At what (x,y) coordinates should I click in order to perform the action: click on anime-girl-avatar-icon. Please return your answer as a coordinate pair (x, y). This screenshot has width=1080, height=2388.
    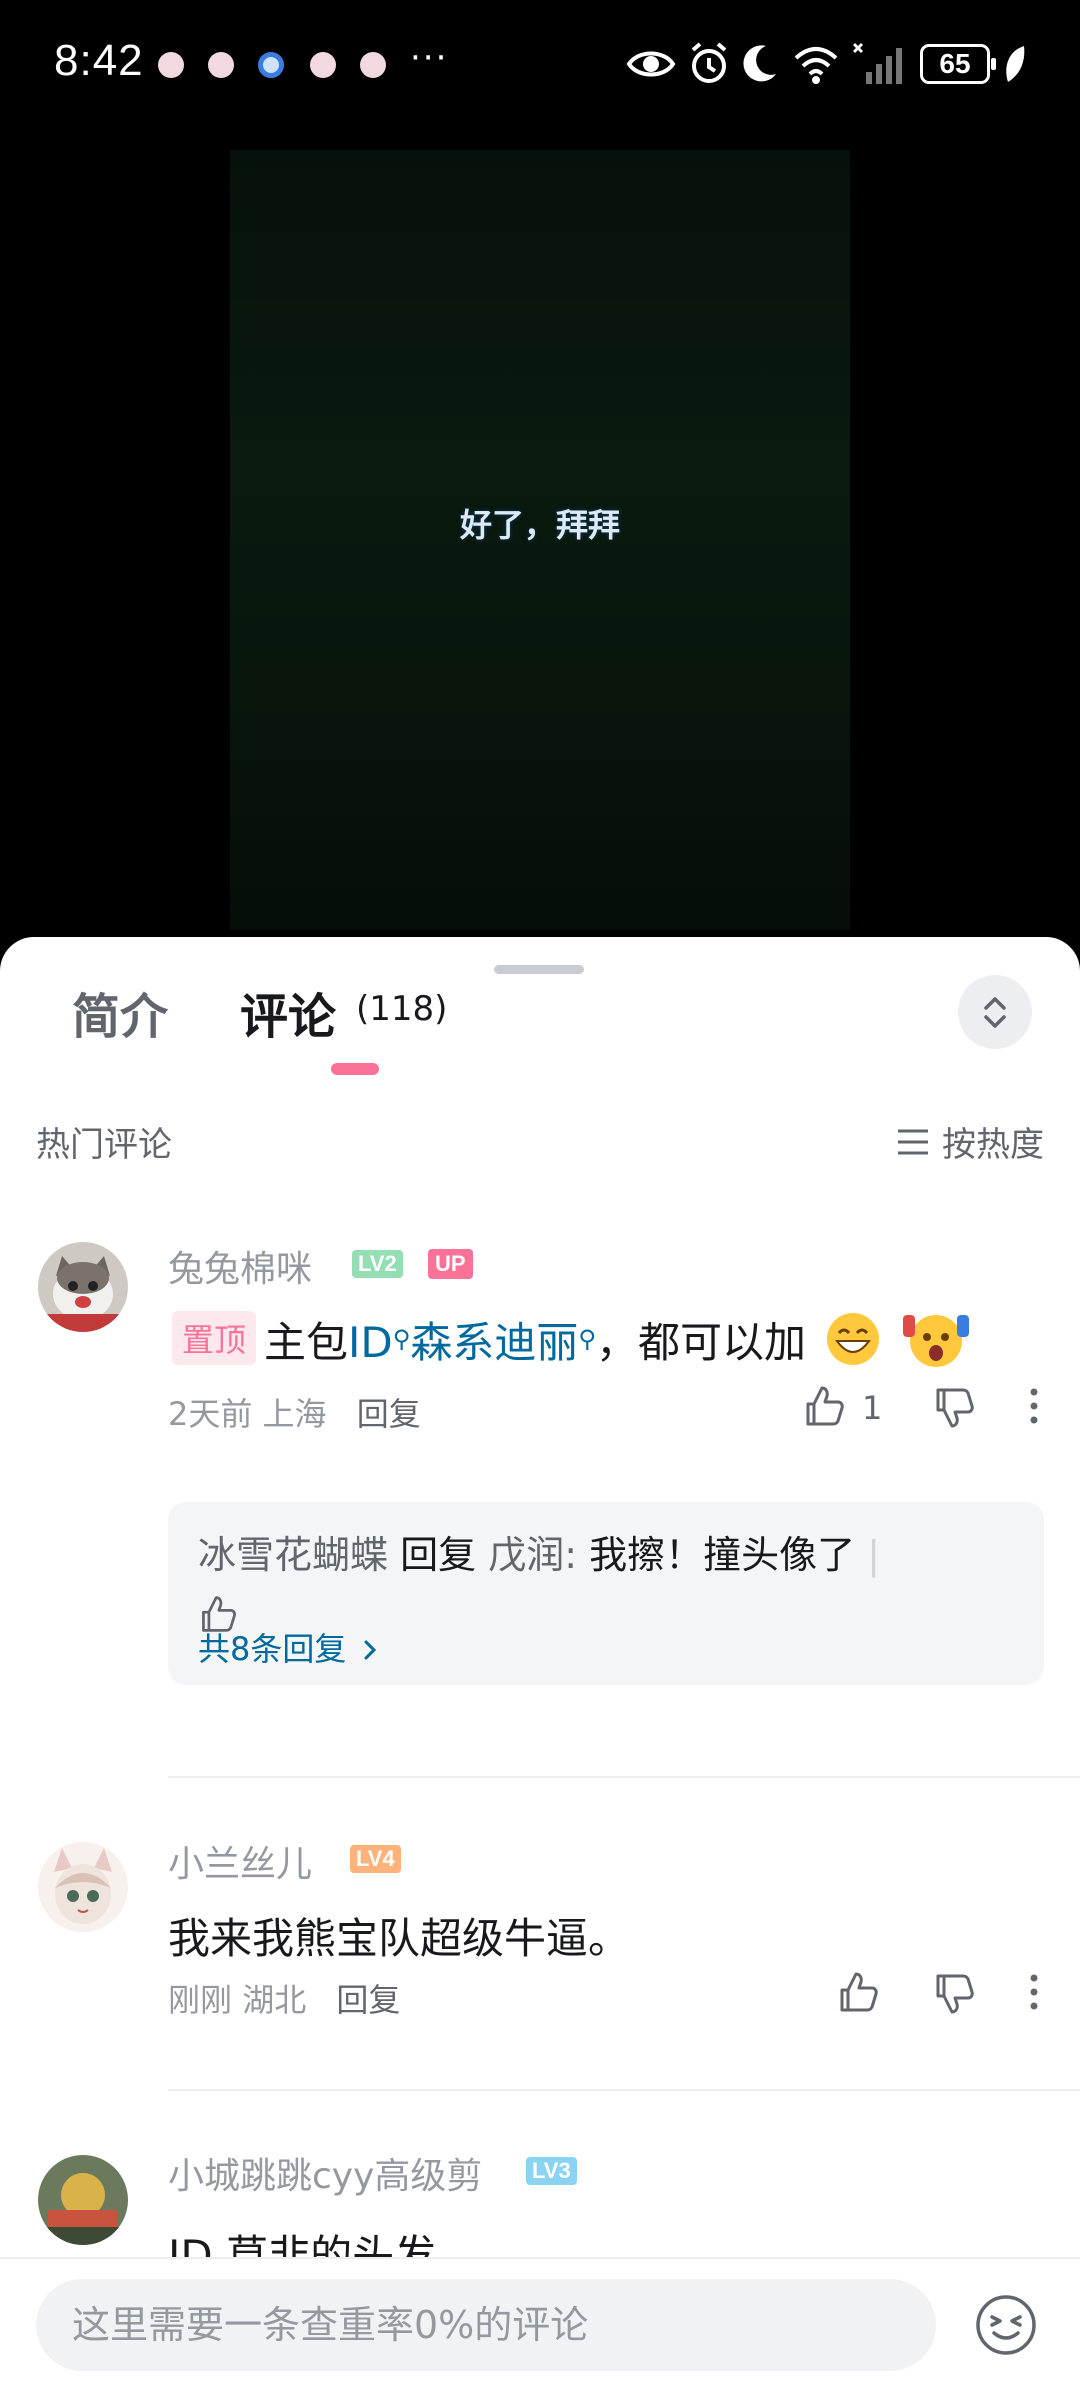
    Looking at the image, I should click on (83, 1887).